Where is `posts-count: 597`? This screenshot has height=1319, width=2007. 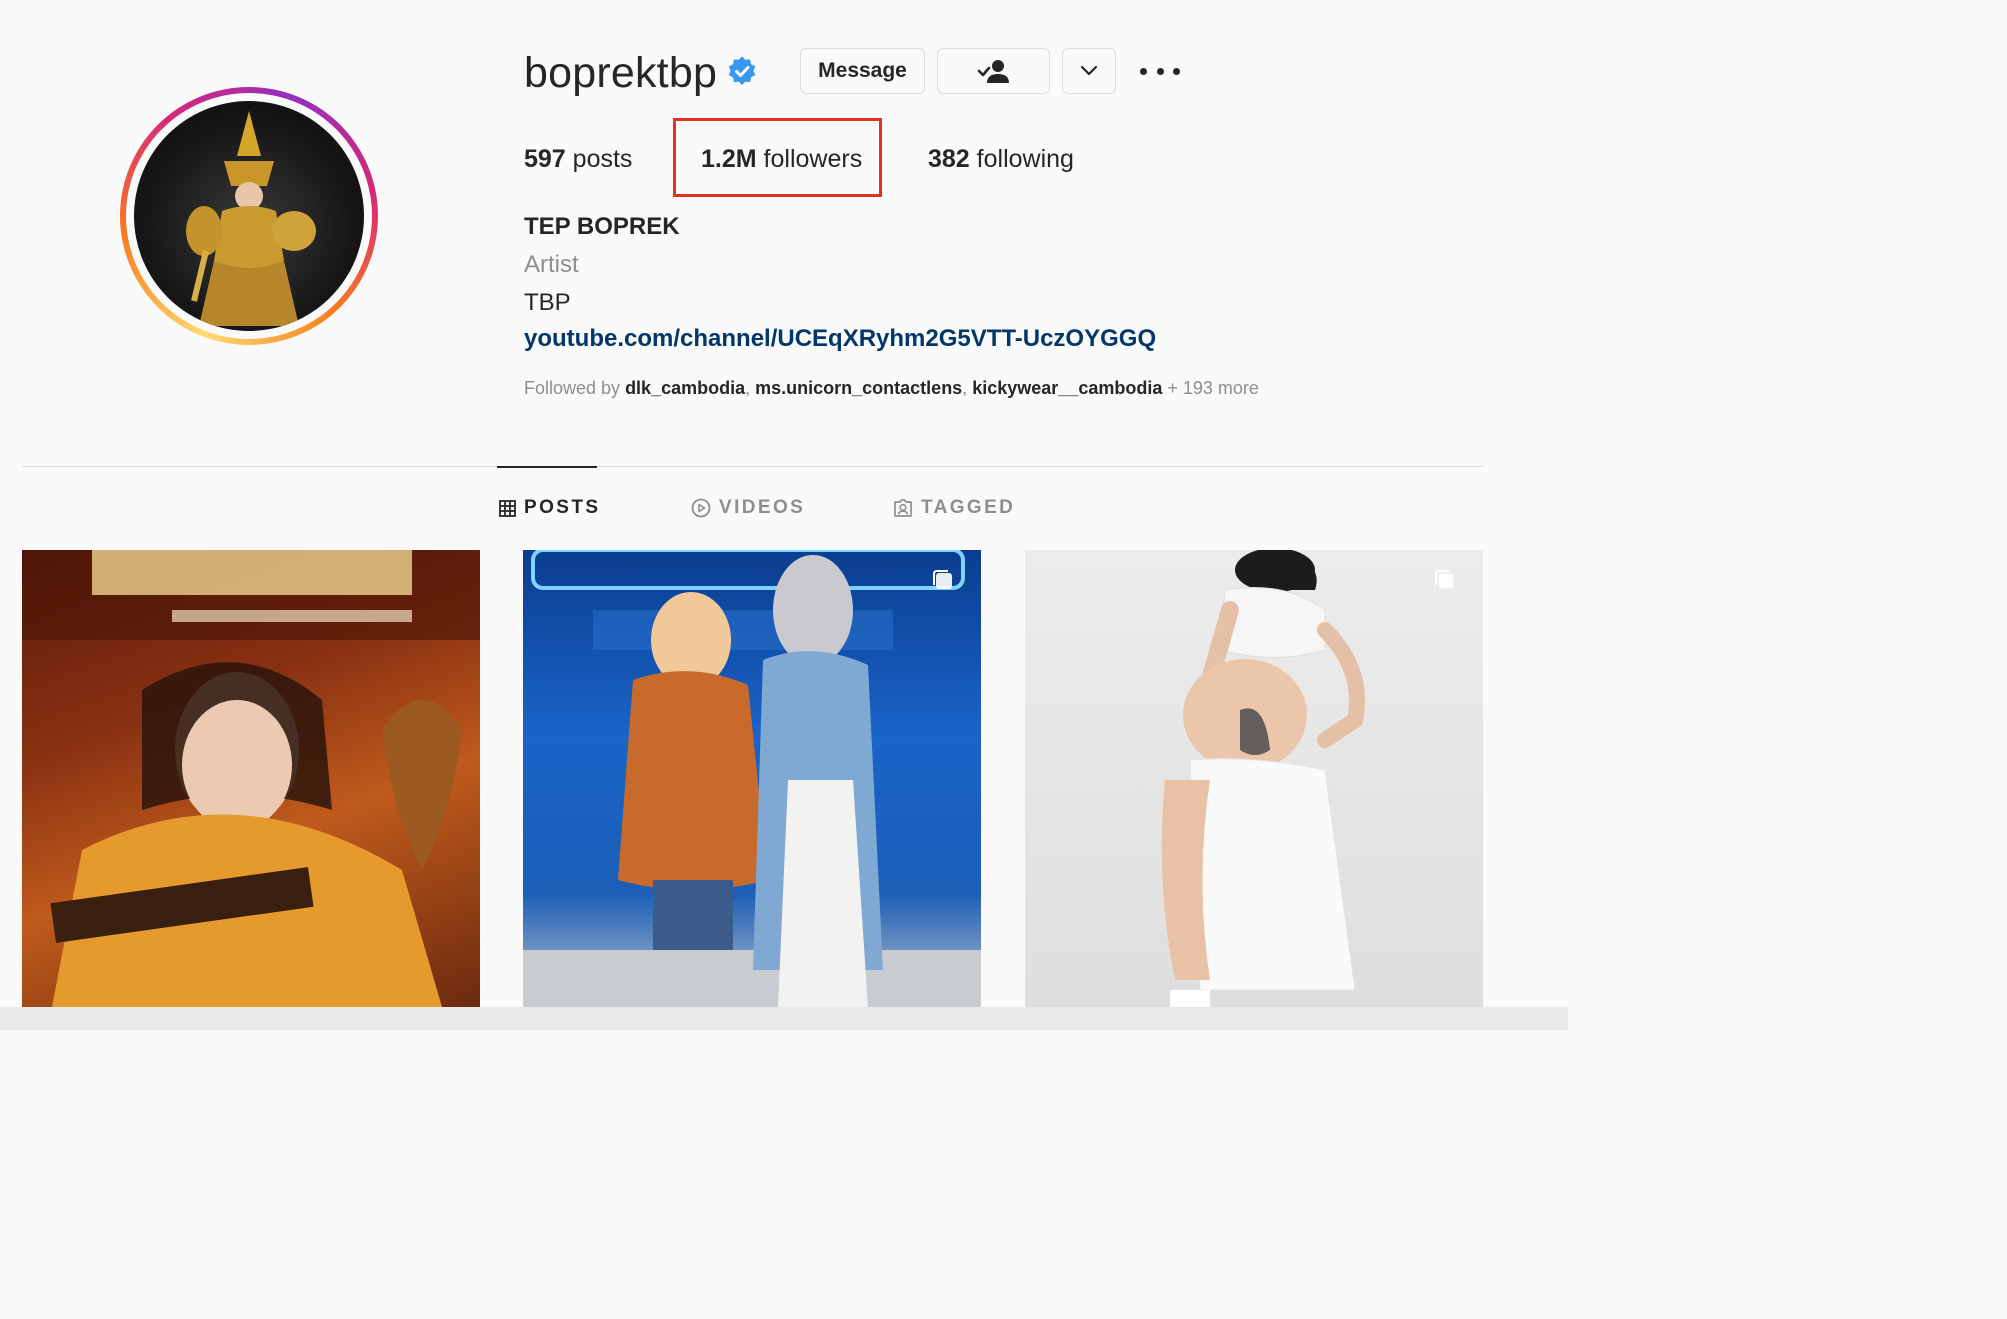 posts-count: 597 is located at coordinates (545, 159).